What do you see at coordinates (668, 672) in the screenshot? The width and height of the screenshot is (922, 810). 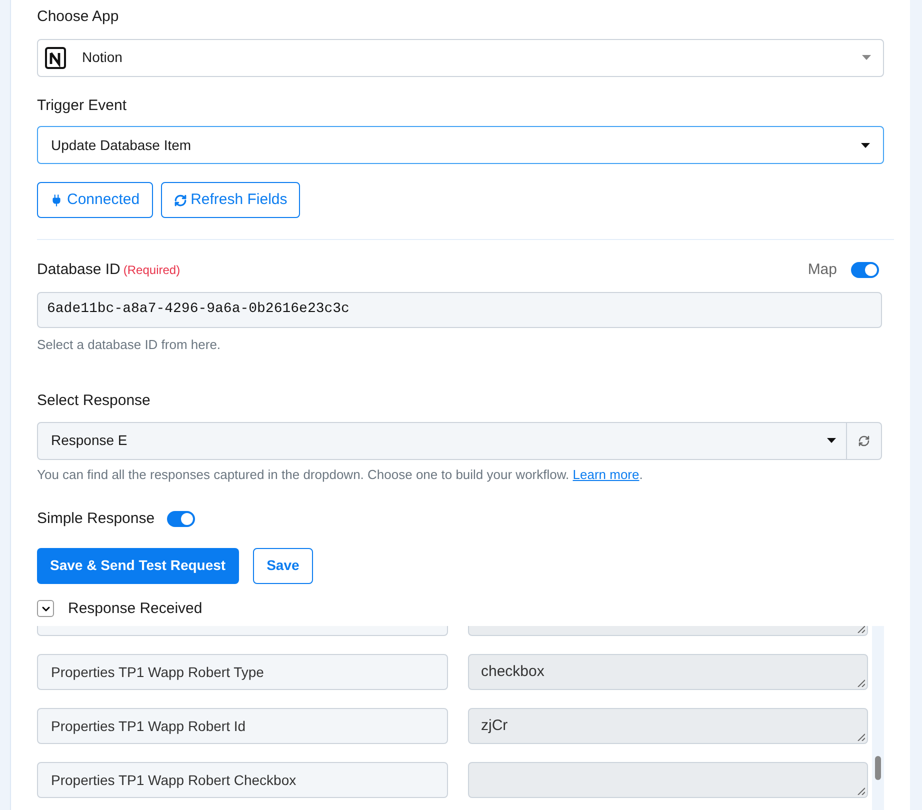 I see `value-field: checkbox` at bounding box center [668, 672].